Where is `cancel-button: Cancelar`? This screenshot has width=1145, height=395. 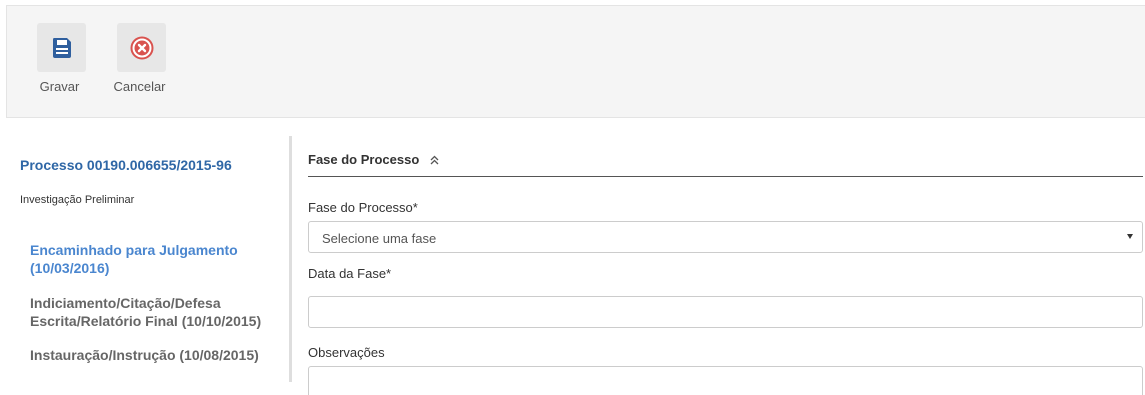 cancel-button: Cancelar is located at coordinates (139, 58).